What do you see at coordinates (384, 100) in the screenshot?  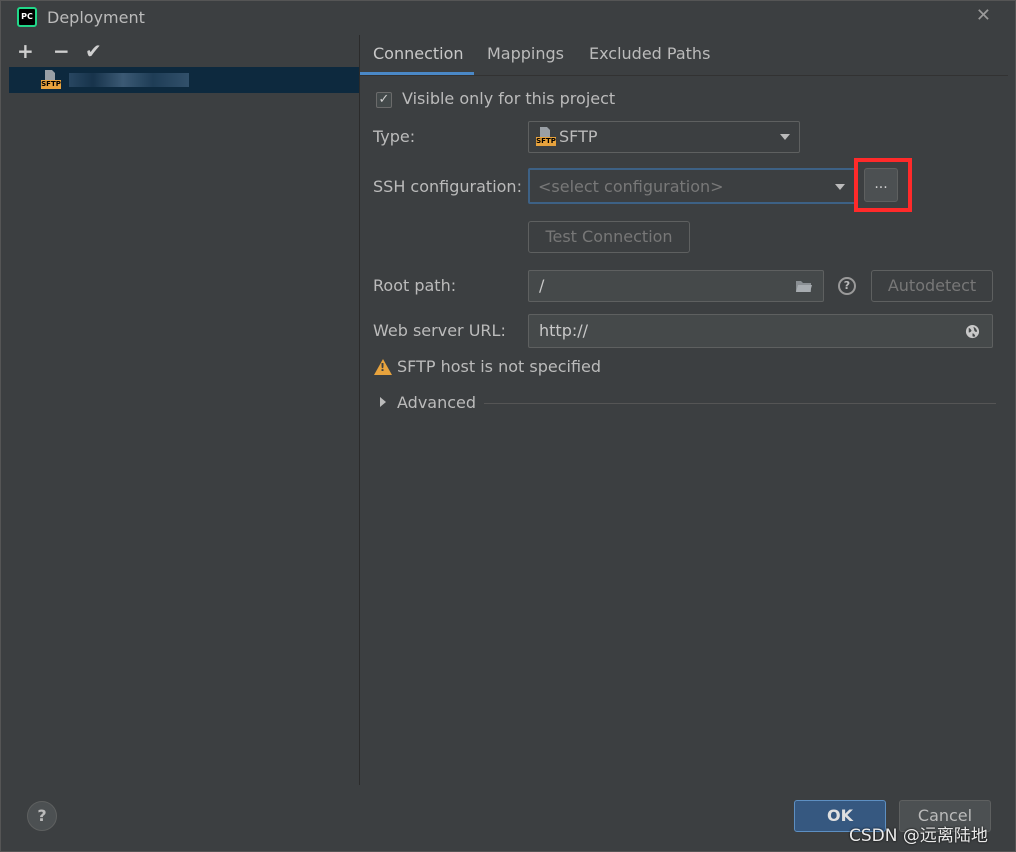 I see `visible-only-checkbox: ✓` at bounding box center [384, 100].